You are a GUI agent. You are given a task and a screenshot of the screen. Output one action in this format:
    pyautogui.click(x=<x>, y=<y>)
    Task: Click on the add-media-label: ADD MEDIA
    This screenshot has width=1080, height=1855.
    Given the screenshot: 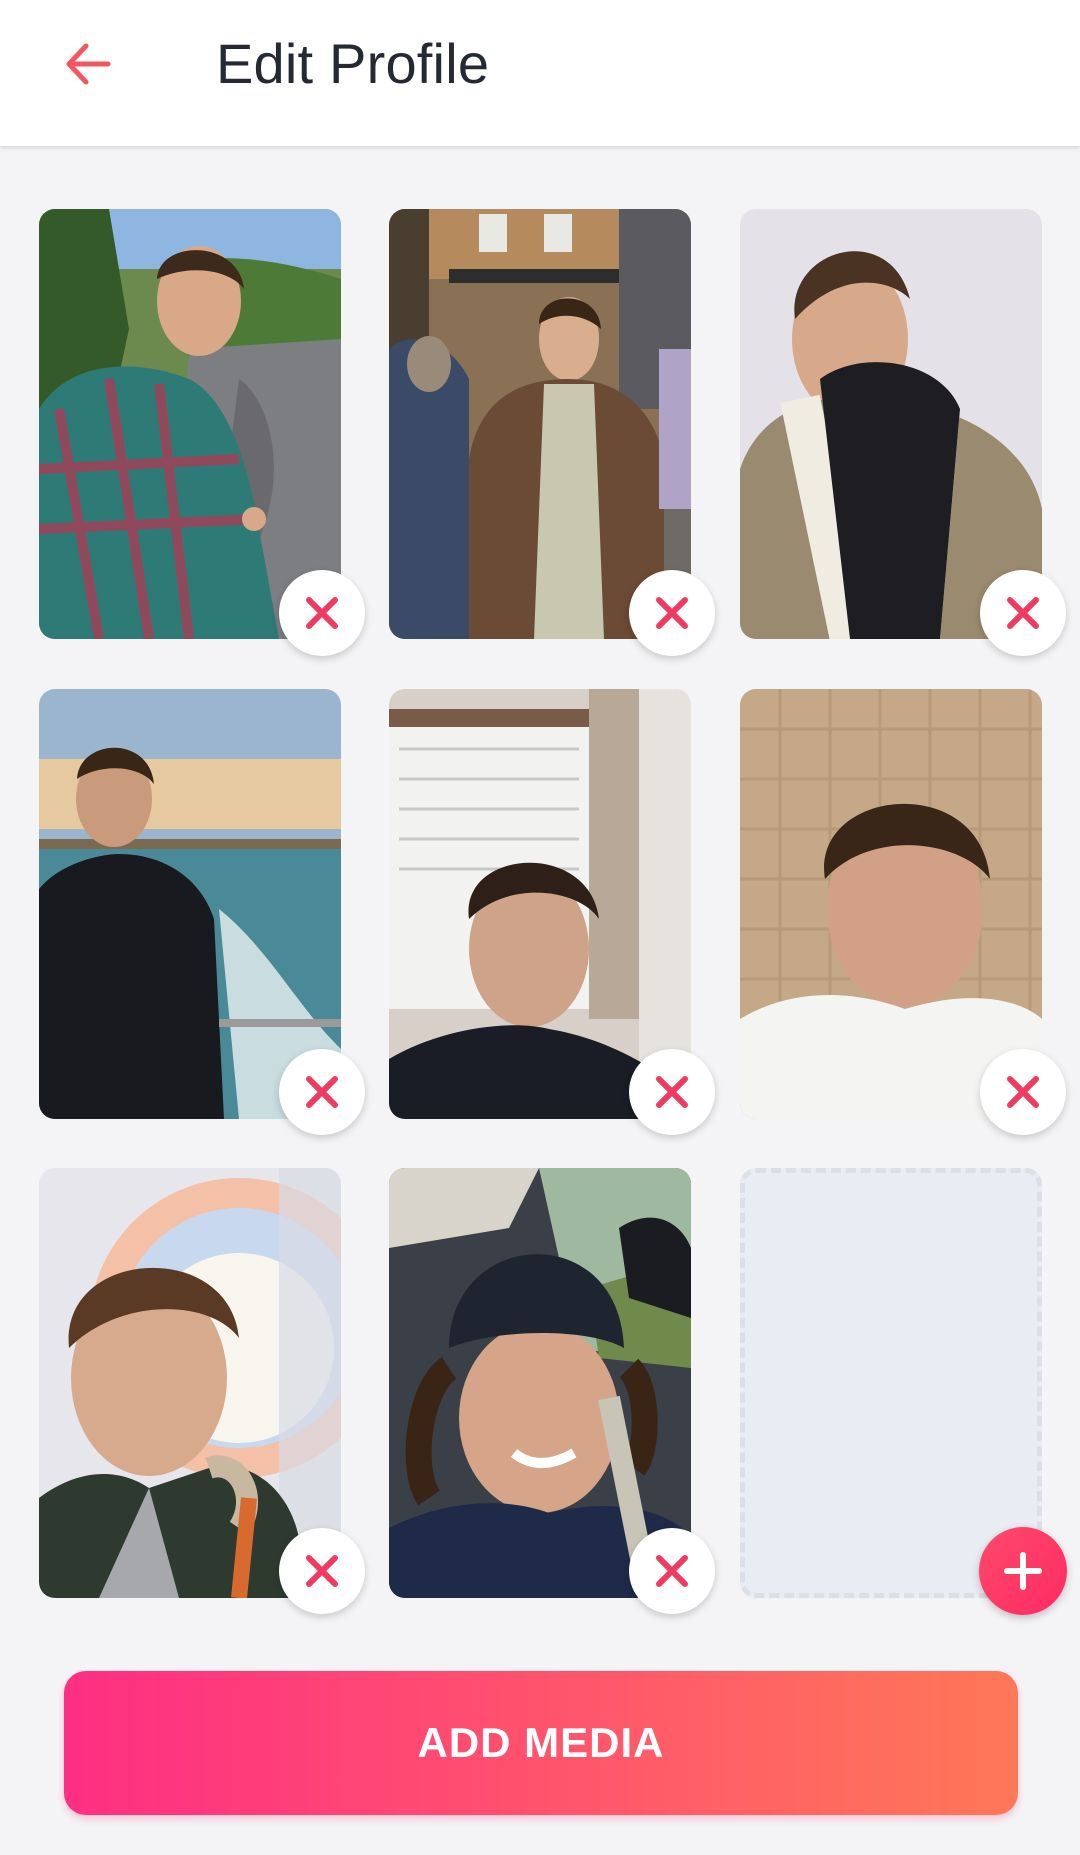 What is the action you would take?
    pyautogui.click(x=541, y=1742)
    